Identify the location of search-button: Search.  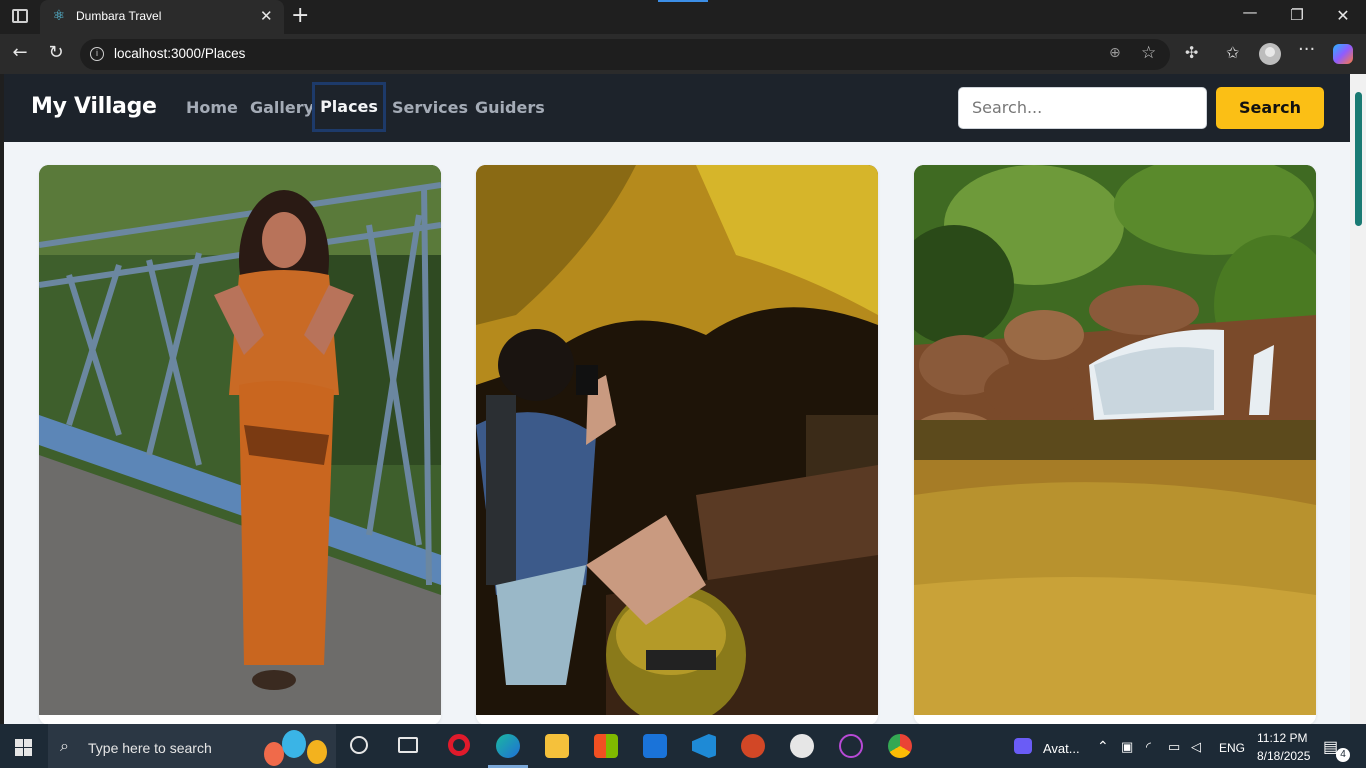
(1270, 108).